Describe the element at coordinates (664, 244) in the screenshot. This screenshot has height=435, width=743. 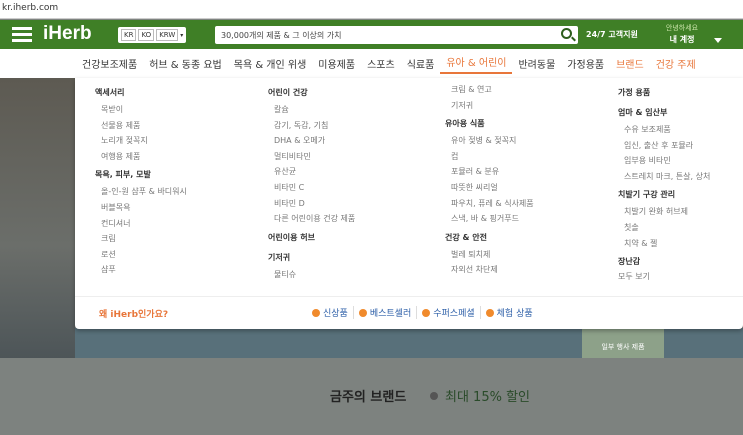
I see `menu-item: 치약 & 젤` at that location.